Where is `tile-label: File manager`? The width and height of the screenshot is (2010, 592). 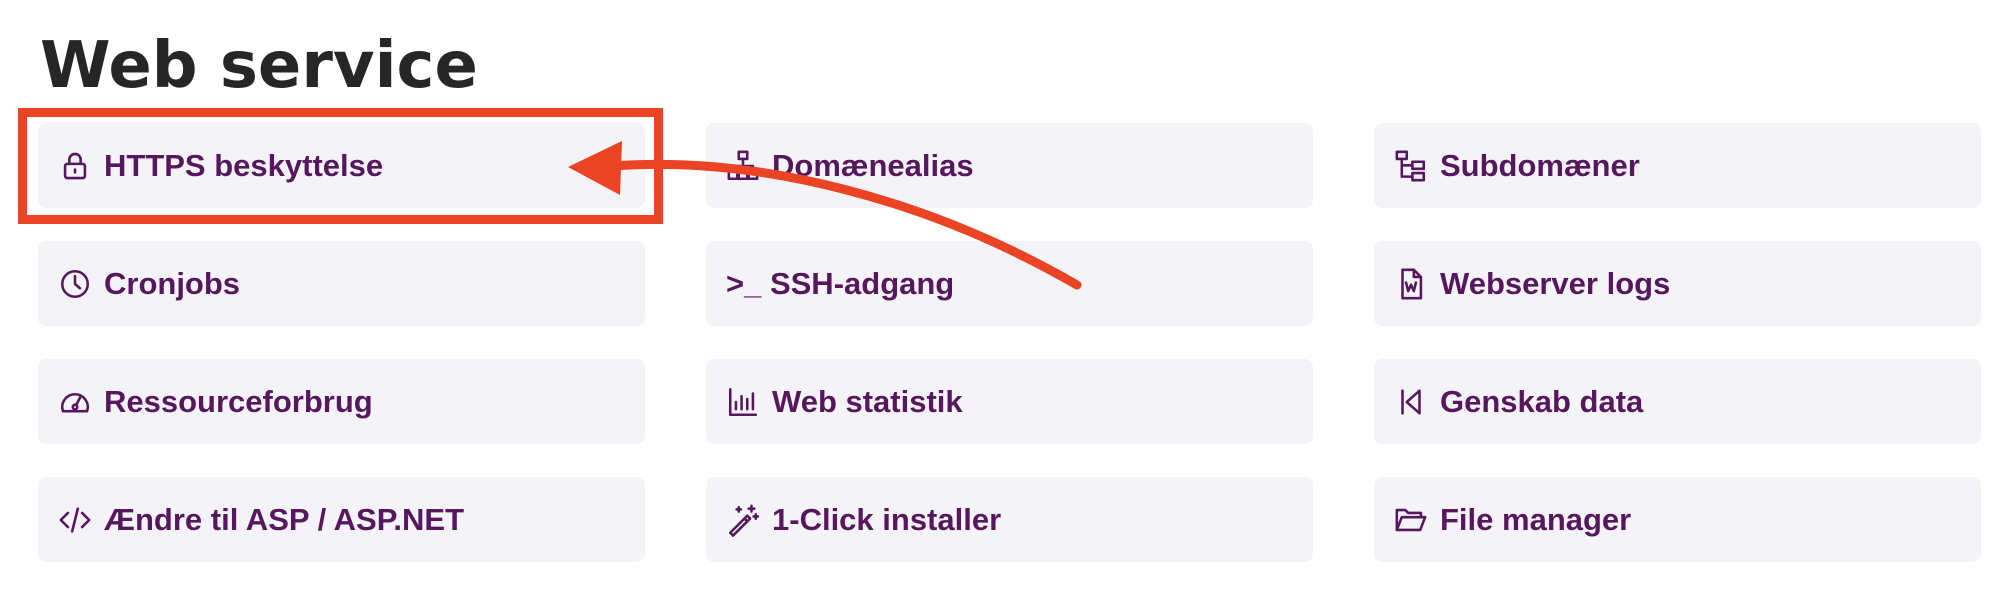 tile-label: File manager is located at coordinates (1536, 519).